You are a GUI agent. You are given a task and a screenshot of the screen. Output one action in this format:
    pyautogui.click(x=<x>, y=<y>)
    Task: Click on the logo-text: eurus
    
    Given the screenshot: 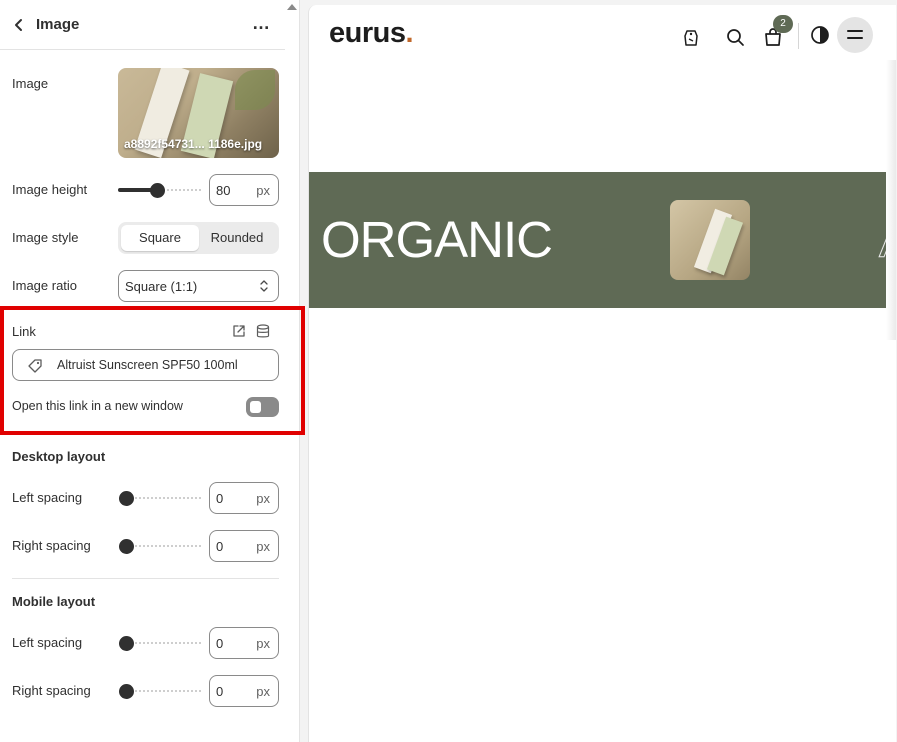 What is the action you would take?
    pyautogui.click(x=367, y=33)
    